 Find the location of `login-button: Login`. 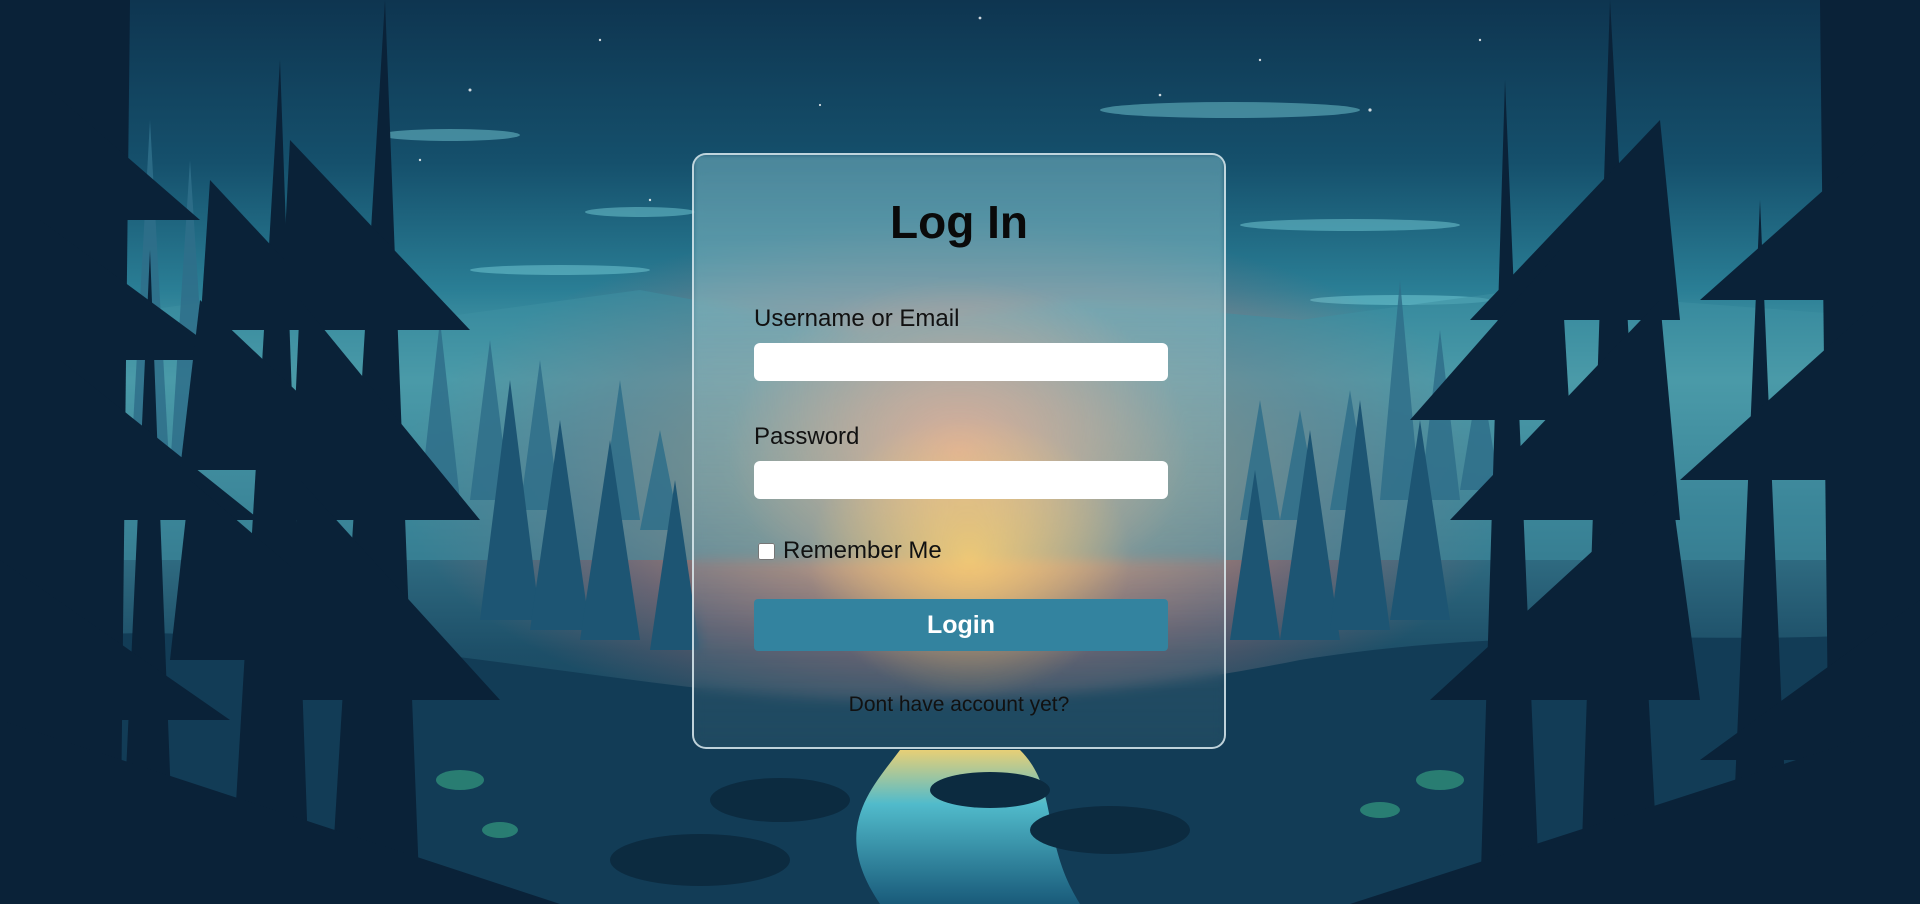

login-button: Login is located at coordinates (961, 625).